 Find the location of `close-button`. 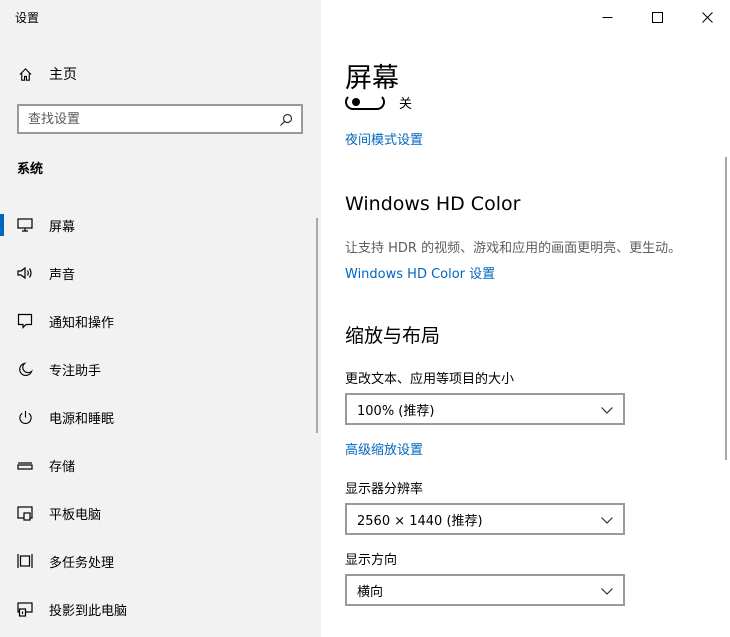

close-button is located at coordinates (707, 17).